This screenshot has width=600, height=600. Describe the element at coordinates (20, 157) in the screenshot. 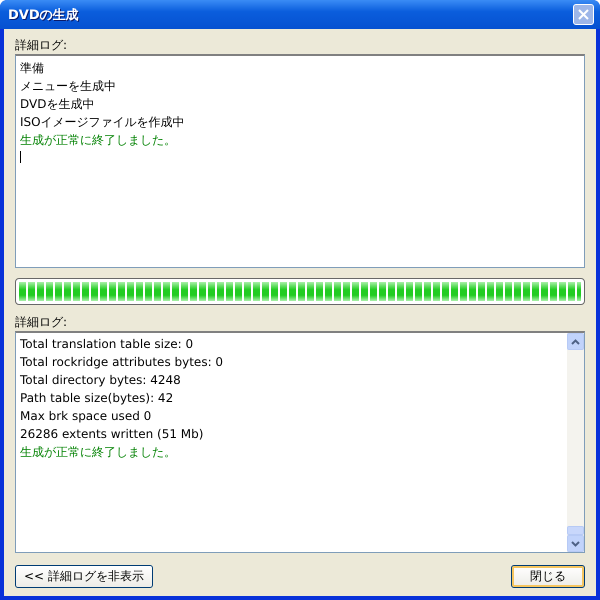

I see `text-caret` at that location.